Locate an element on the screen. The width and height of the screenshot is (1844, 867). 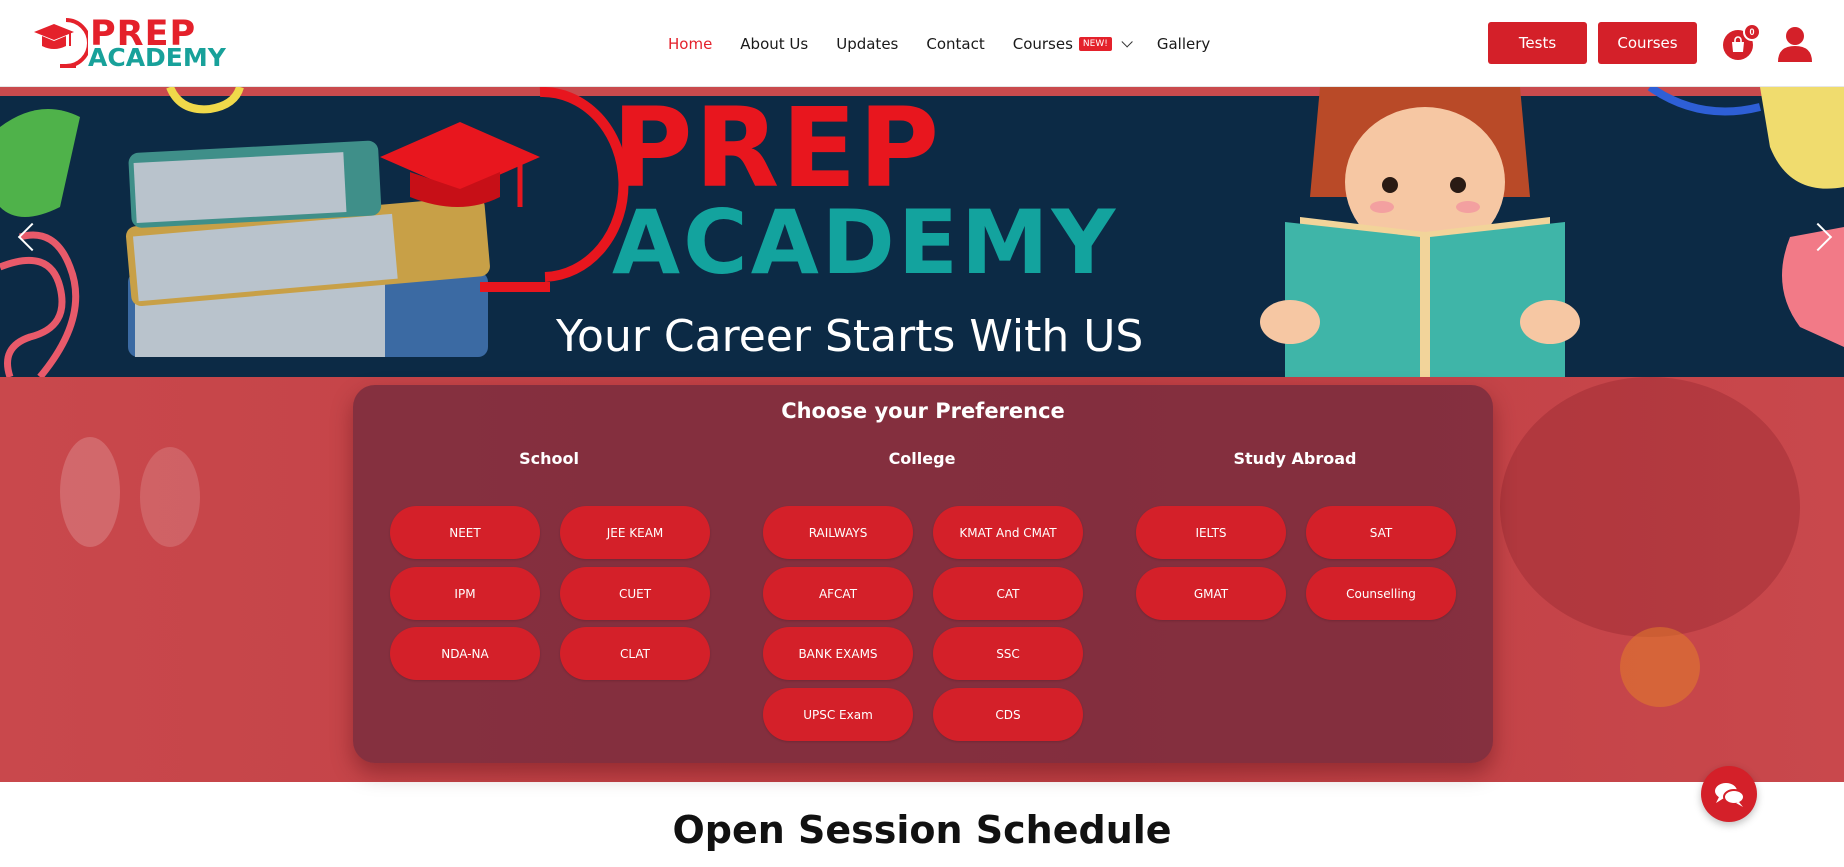
pill-kmat-cmat: KMAT And CMAT is located at coordinates (1008, 532).